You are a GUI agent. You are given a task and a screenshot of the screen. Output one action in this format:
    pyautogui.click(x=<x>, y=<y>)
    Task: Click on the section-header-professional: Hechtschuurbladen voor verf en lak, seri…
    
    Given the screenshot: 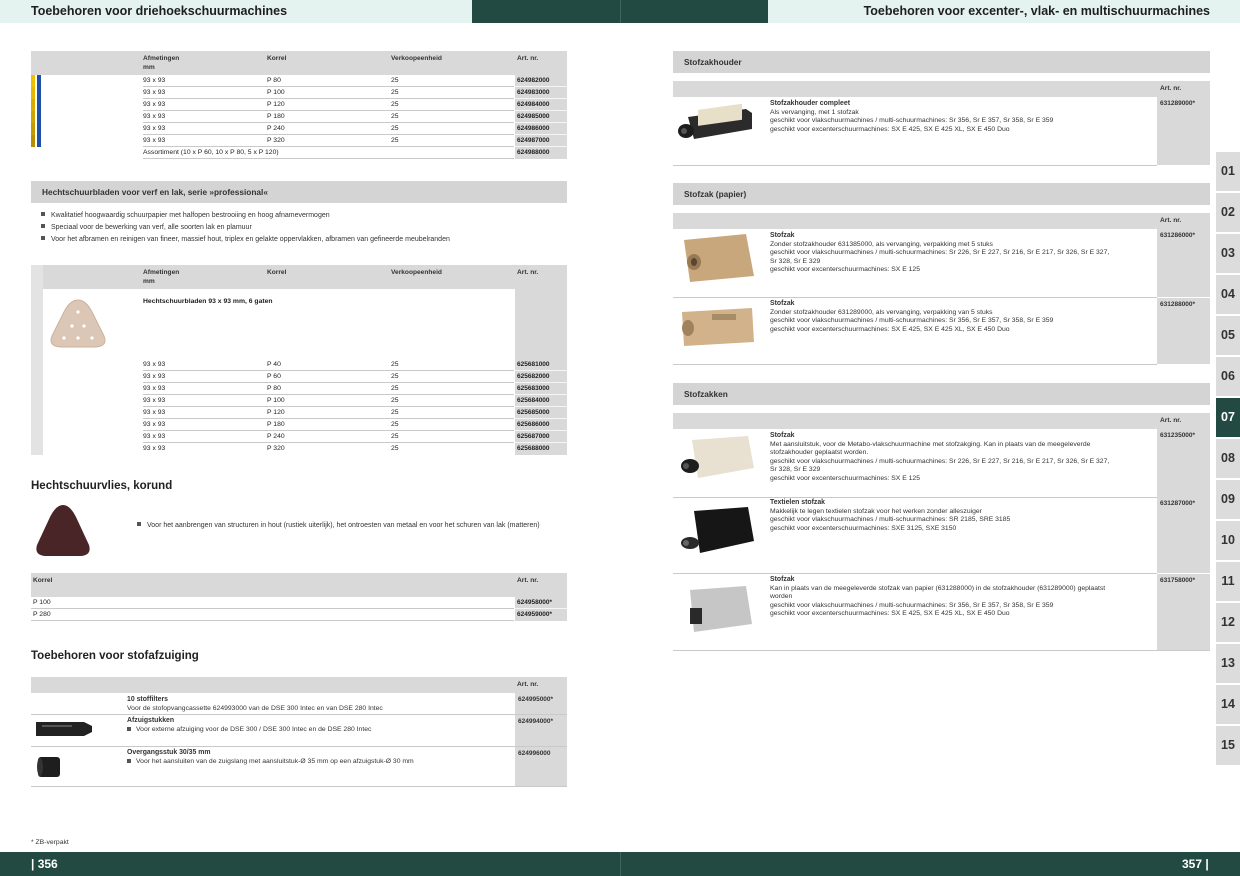 What is the action you would take?
    pyautogui.click(x=299, y=192)
    